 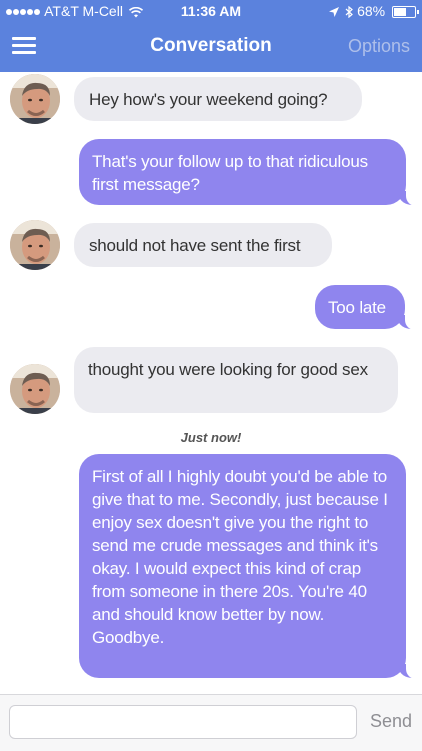 I want to click on message-text: Too late, so click(x=357, y=307).